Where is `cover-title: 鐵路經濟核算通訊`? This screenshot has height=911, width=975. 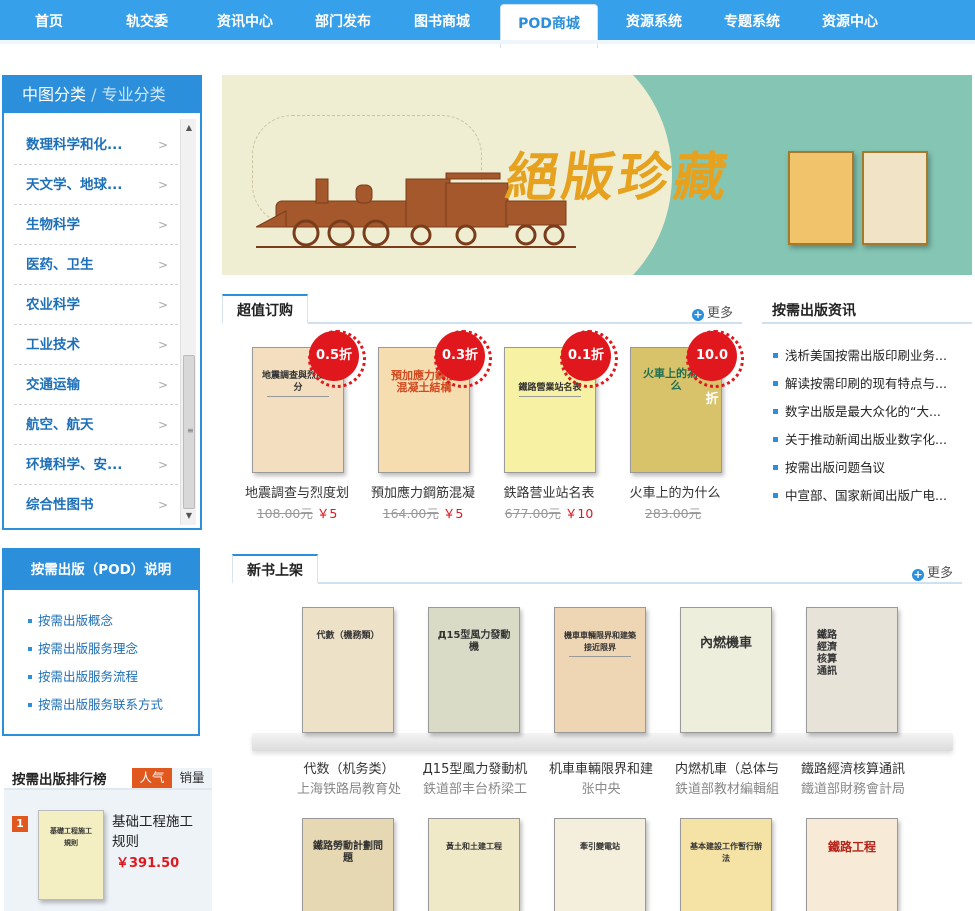
cover-title: 鐵路經濟核算通訊 is located at coordinates (827, 653).